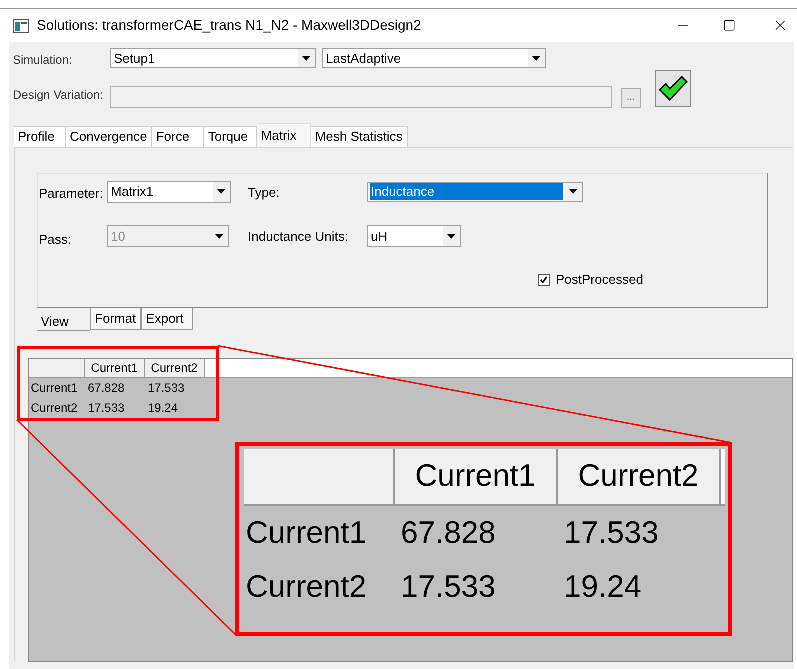  Describe the element at coordinates (21, 25) in the screenshot. I see `window-icon` at that location.